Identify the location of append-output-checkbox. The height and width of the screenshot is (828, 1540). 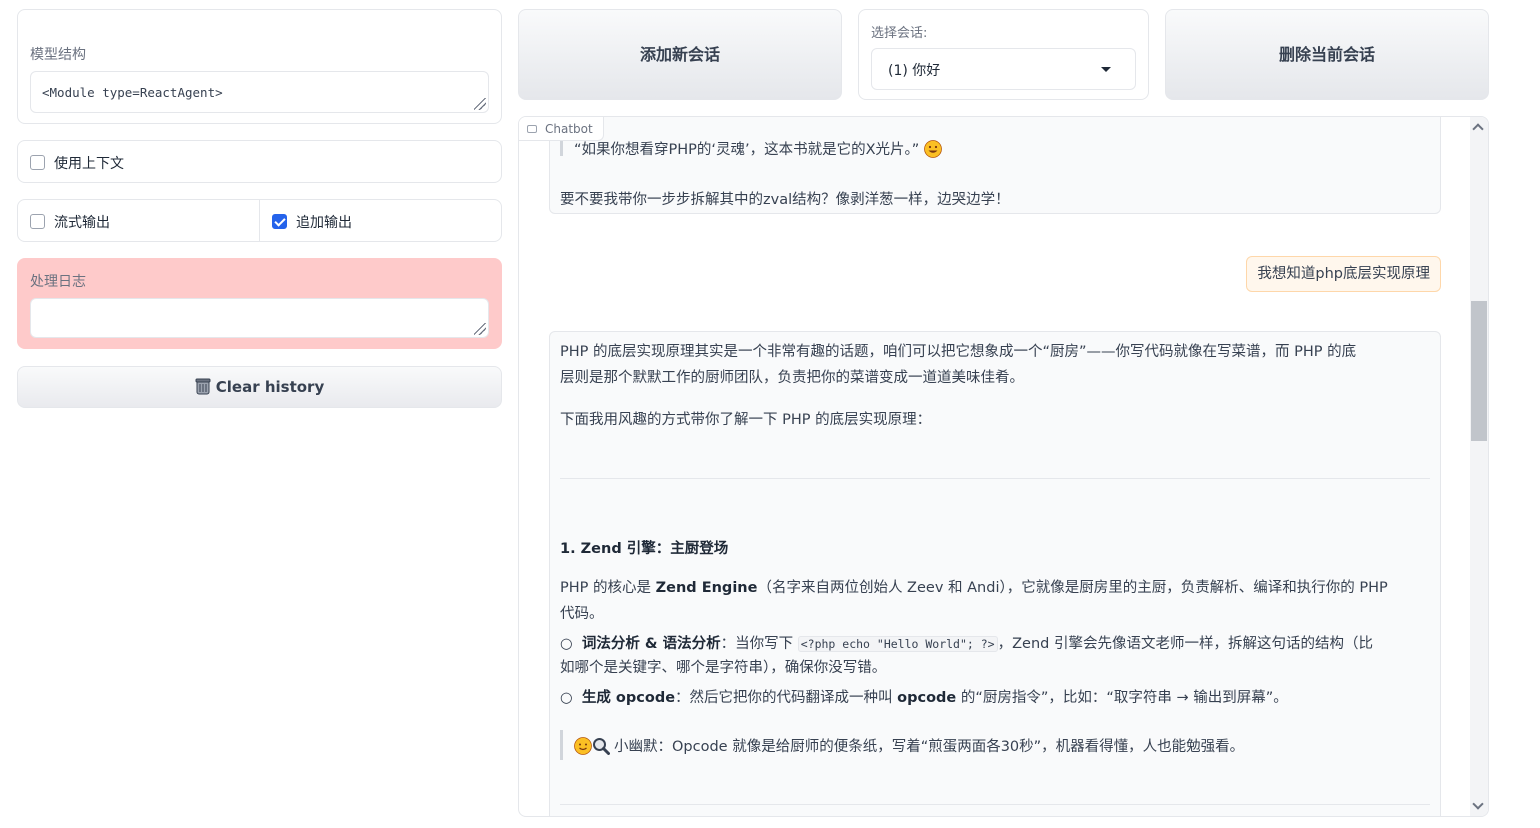
(279, 221).